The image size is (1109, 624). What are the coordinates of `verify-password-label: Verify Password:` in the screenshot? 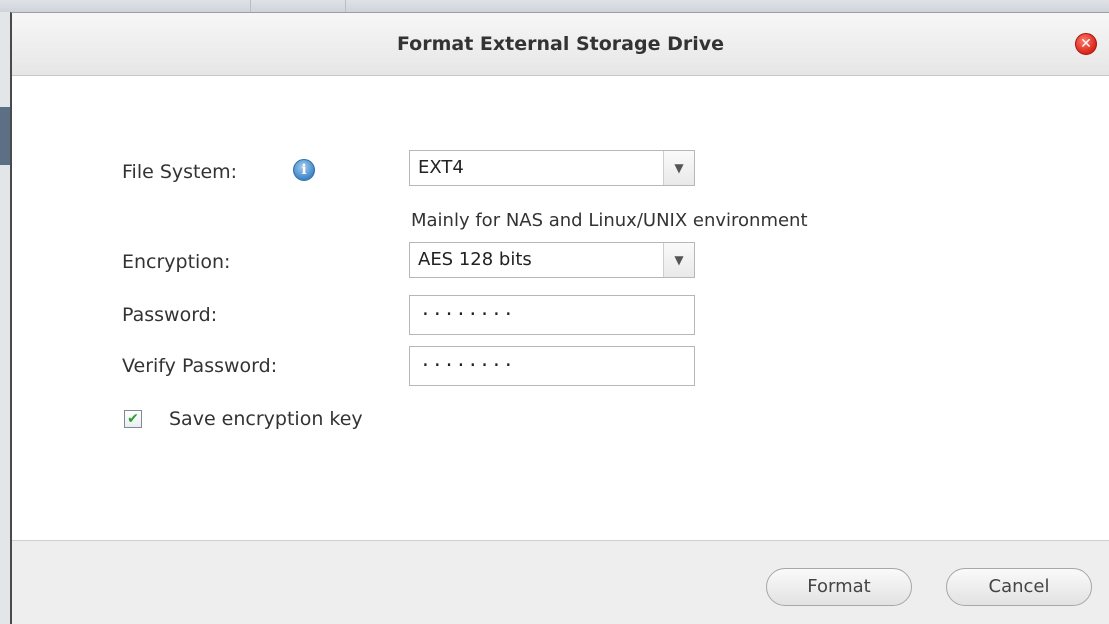 It's located at (200, 366).